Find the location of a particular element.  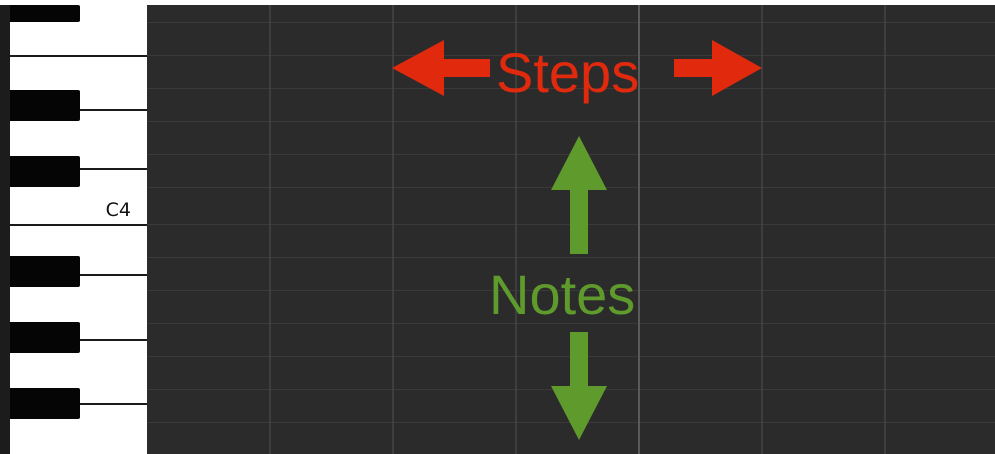

steps-right-arrow is located at coordinates (718, 68).